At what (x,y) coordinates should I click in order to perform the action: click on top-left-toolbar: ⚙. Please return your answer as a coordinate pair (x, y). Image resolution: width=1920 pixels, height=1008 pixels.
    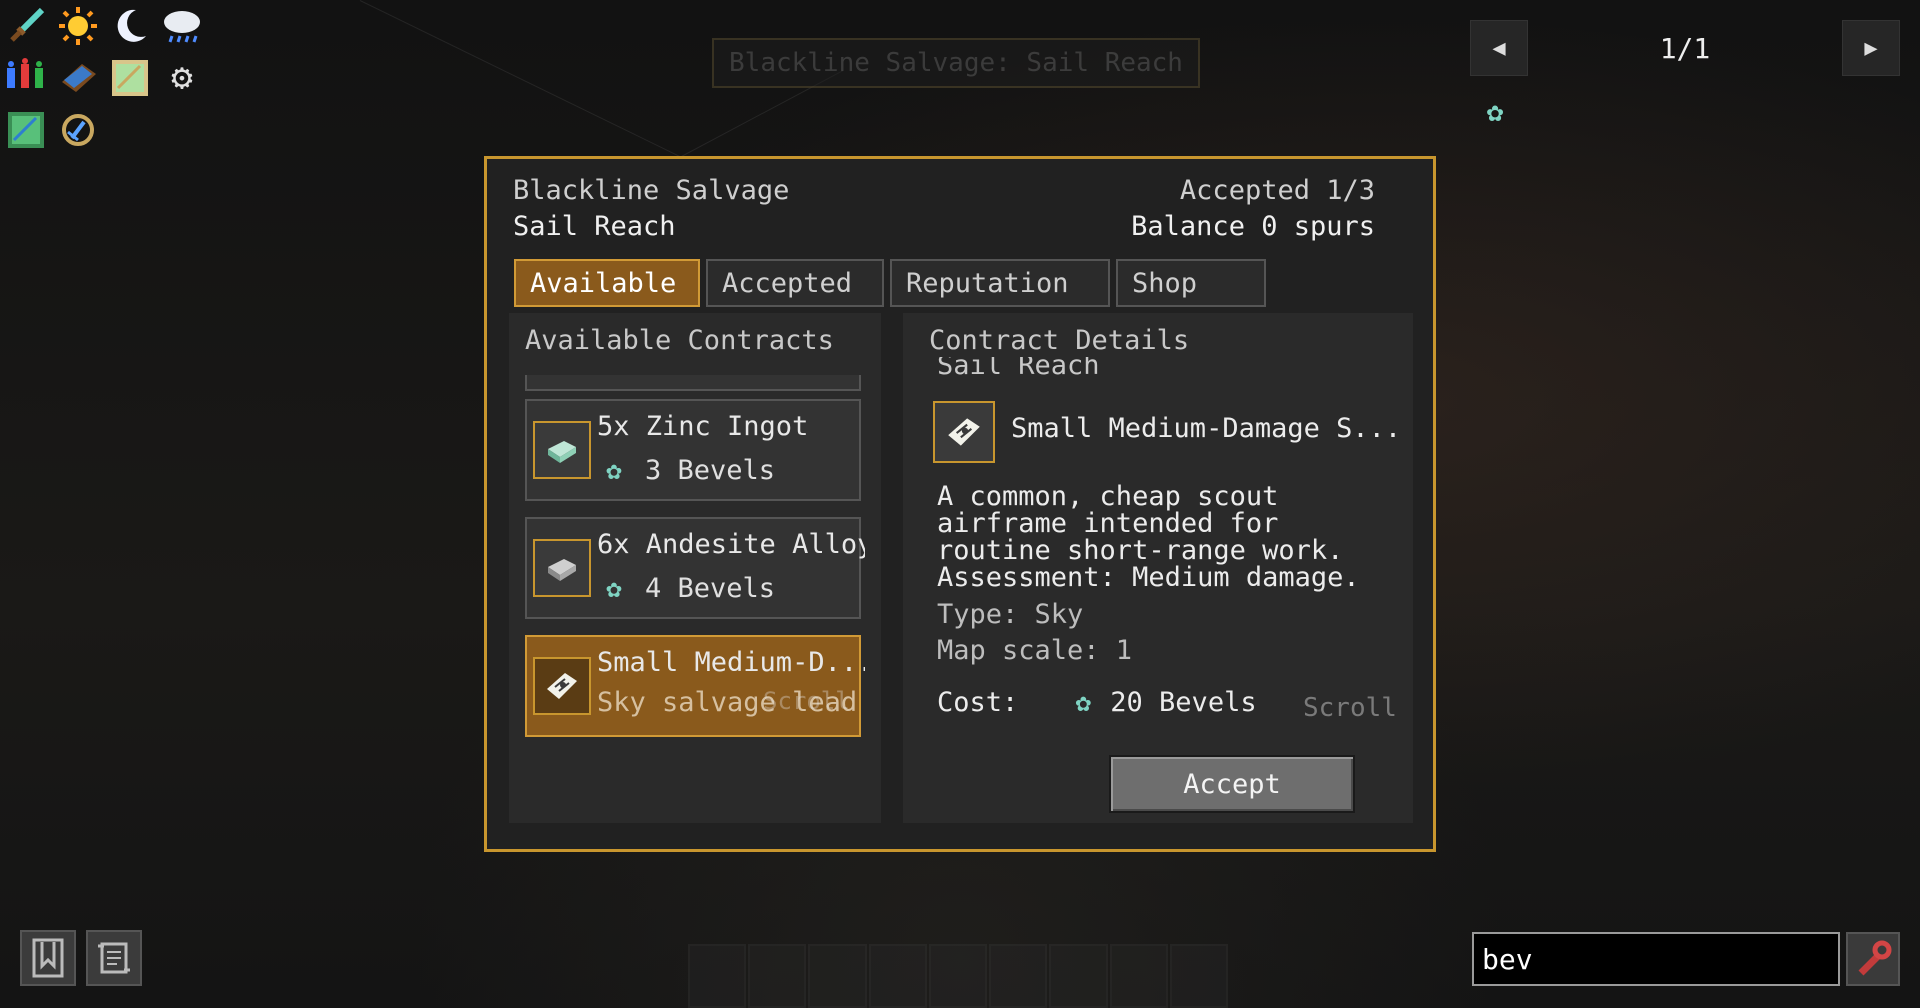
    Looking at the image, I should click on (109, 82).